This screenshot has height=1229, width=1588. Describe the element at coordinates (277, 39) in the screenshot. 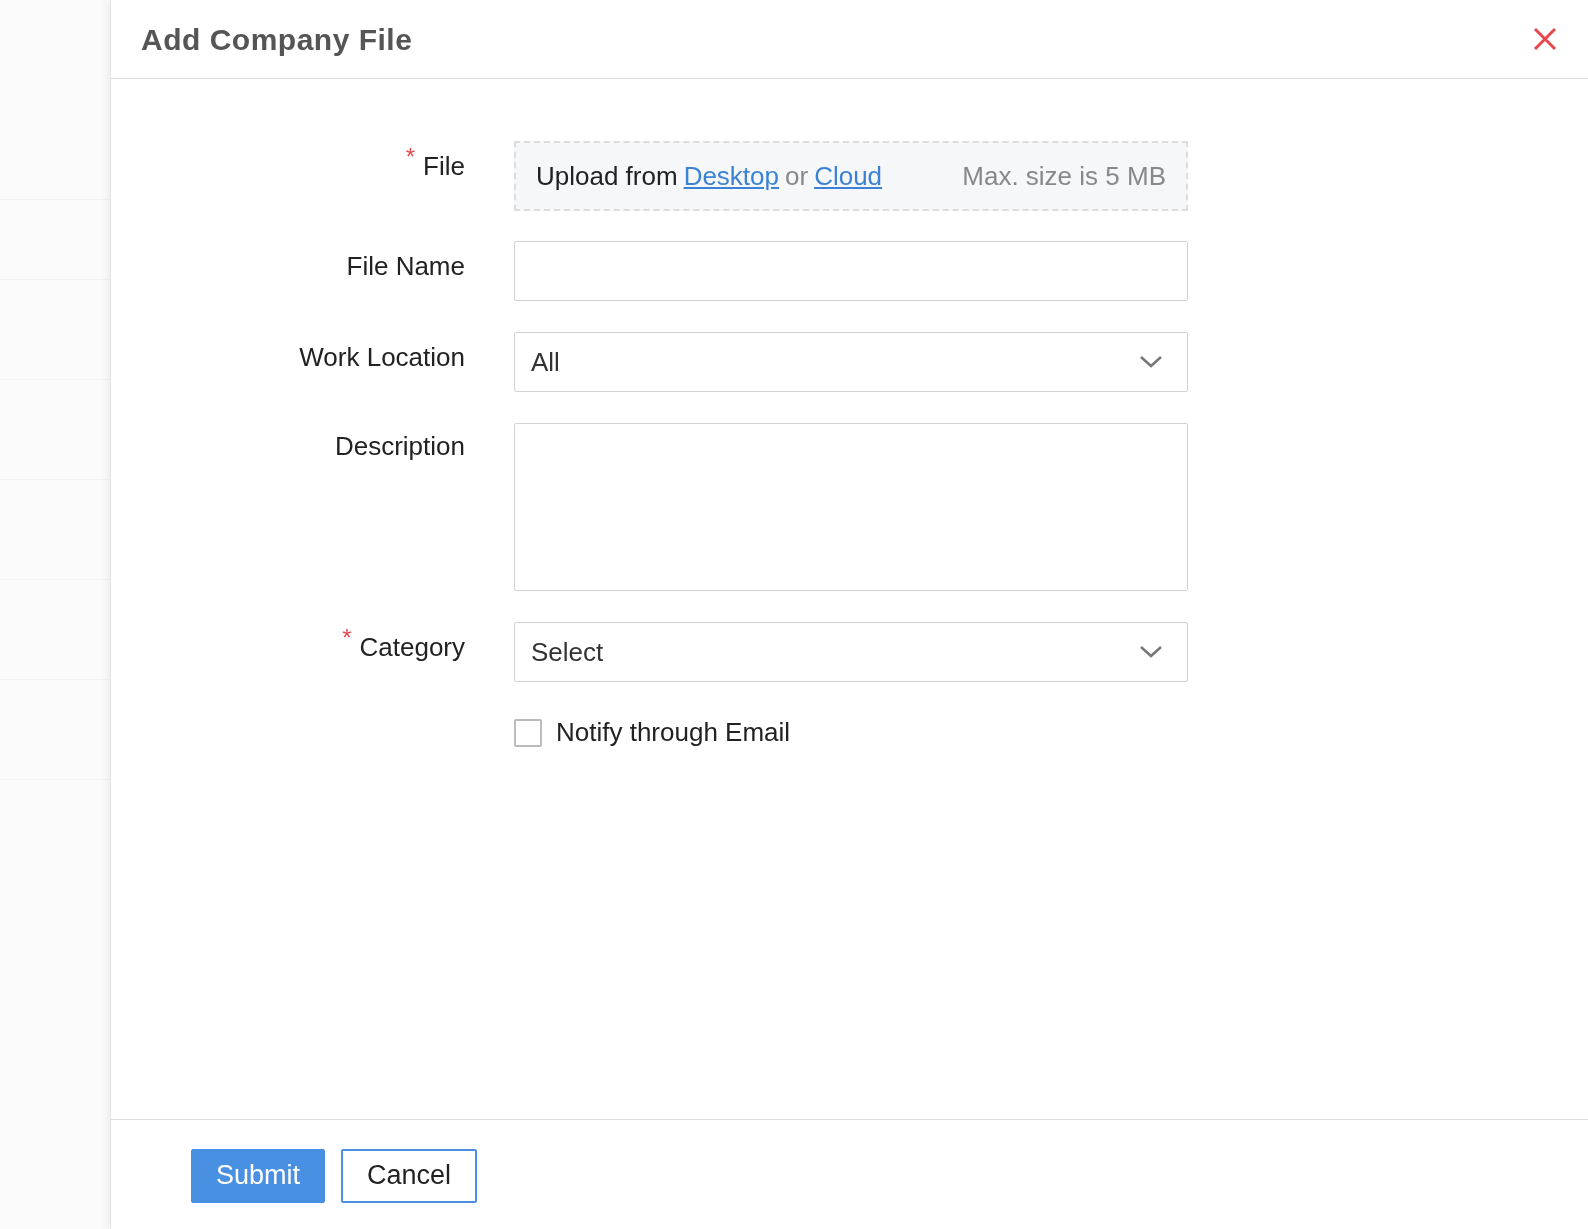

I see `dialog-title: Add Company File` at that location.